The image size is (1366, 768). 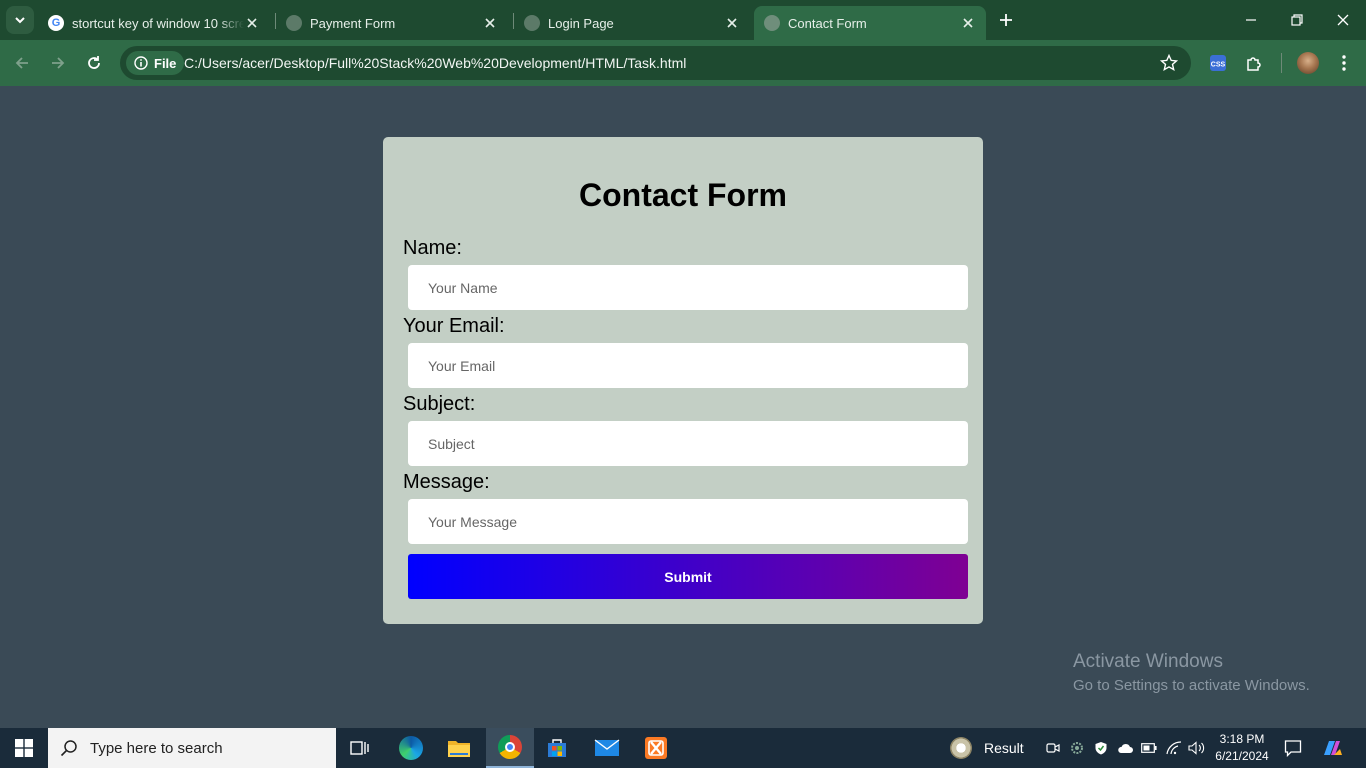 What do you see at coordinates (1197, 748) in the screenshot?
I see `tray-volume` at bounding box center [1197, 748].